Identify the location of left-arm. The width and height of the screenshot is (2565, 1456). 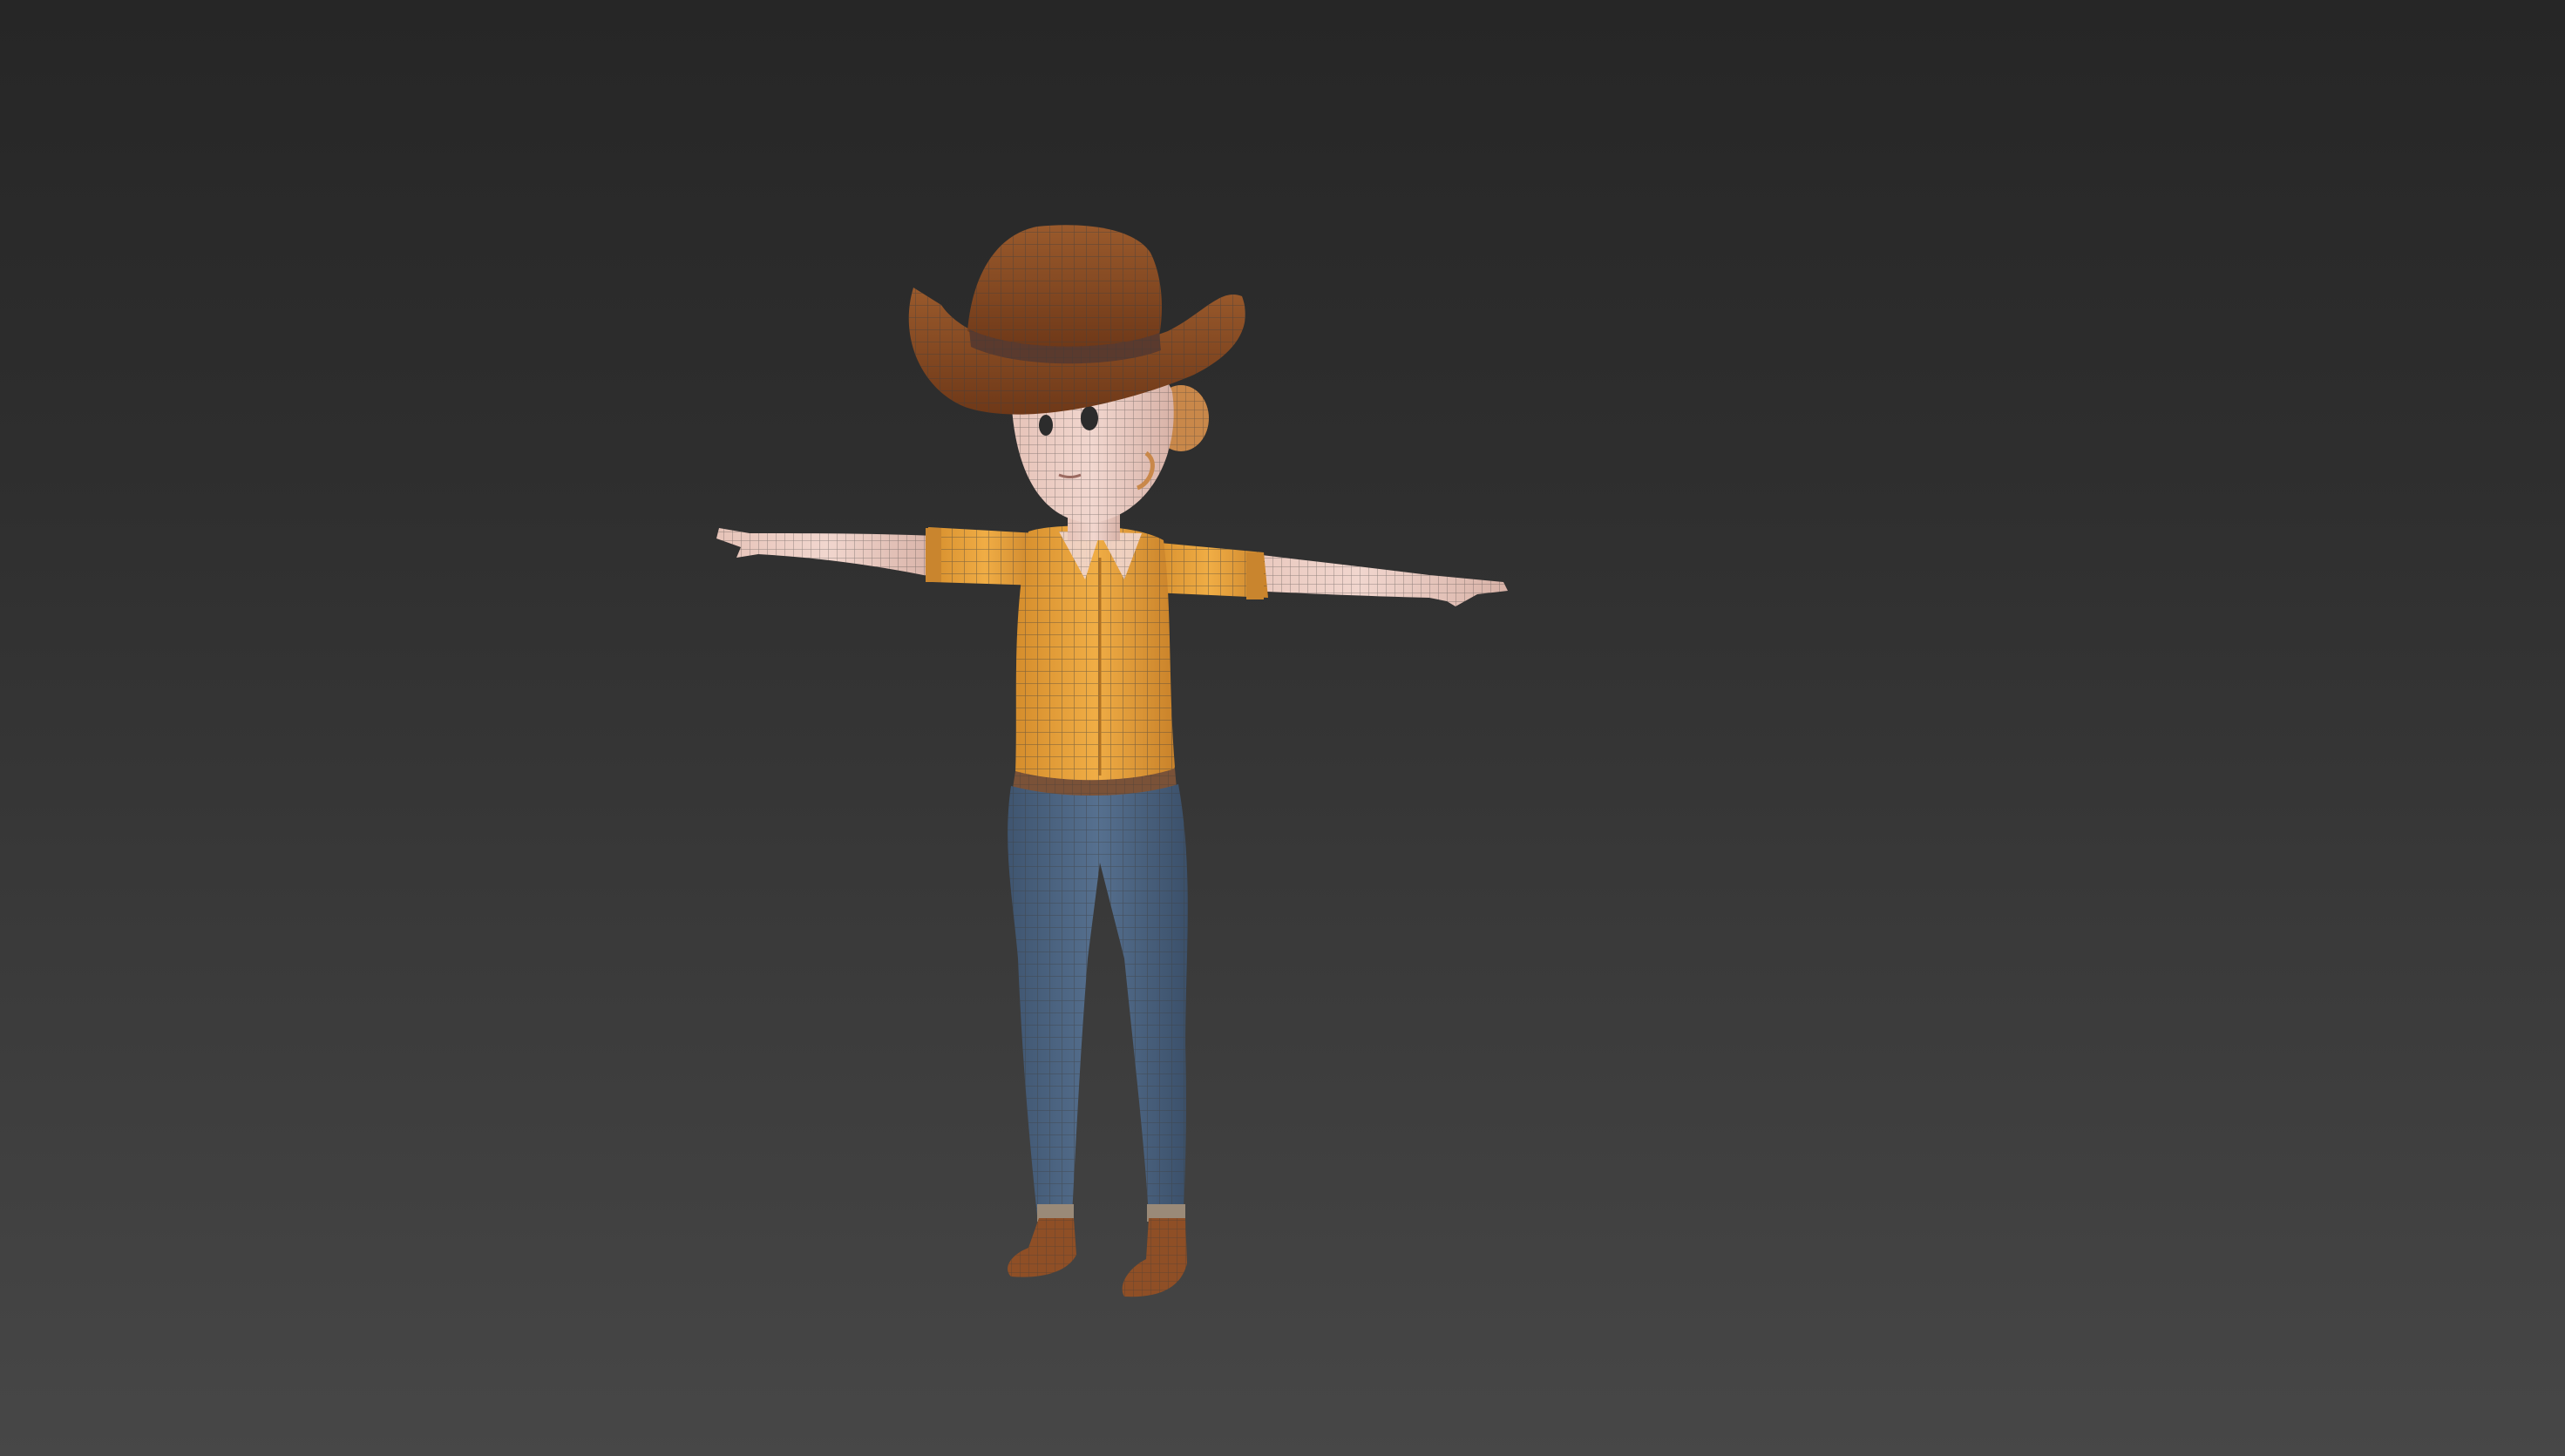
(826, 552).